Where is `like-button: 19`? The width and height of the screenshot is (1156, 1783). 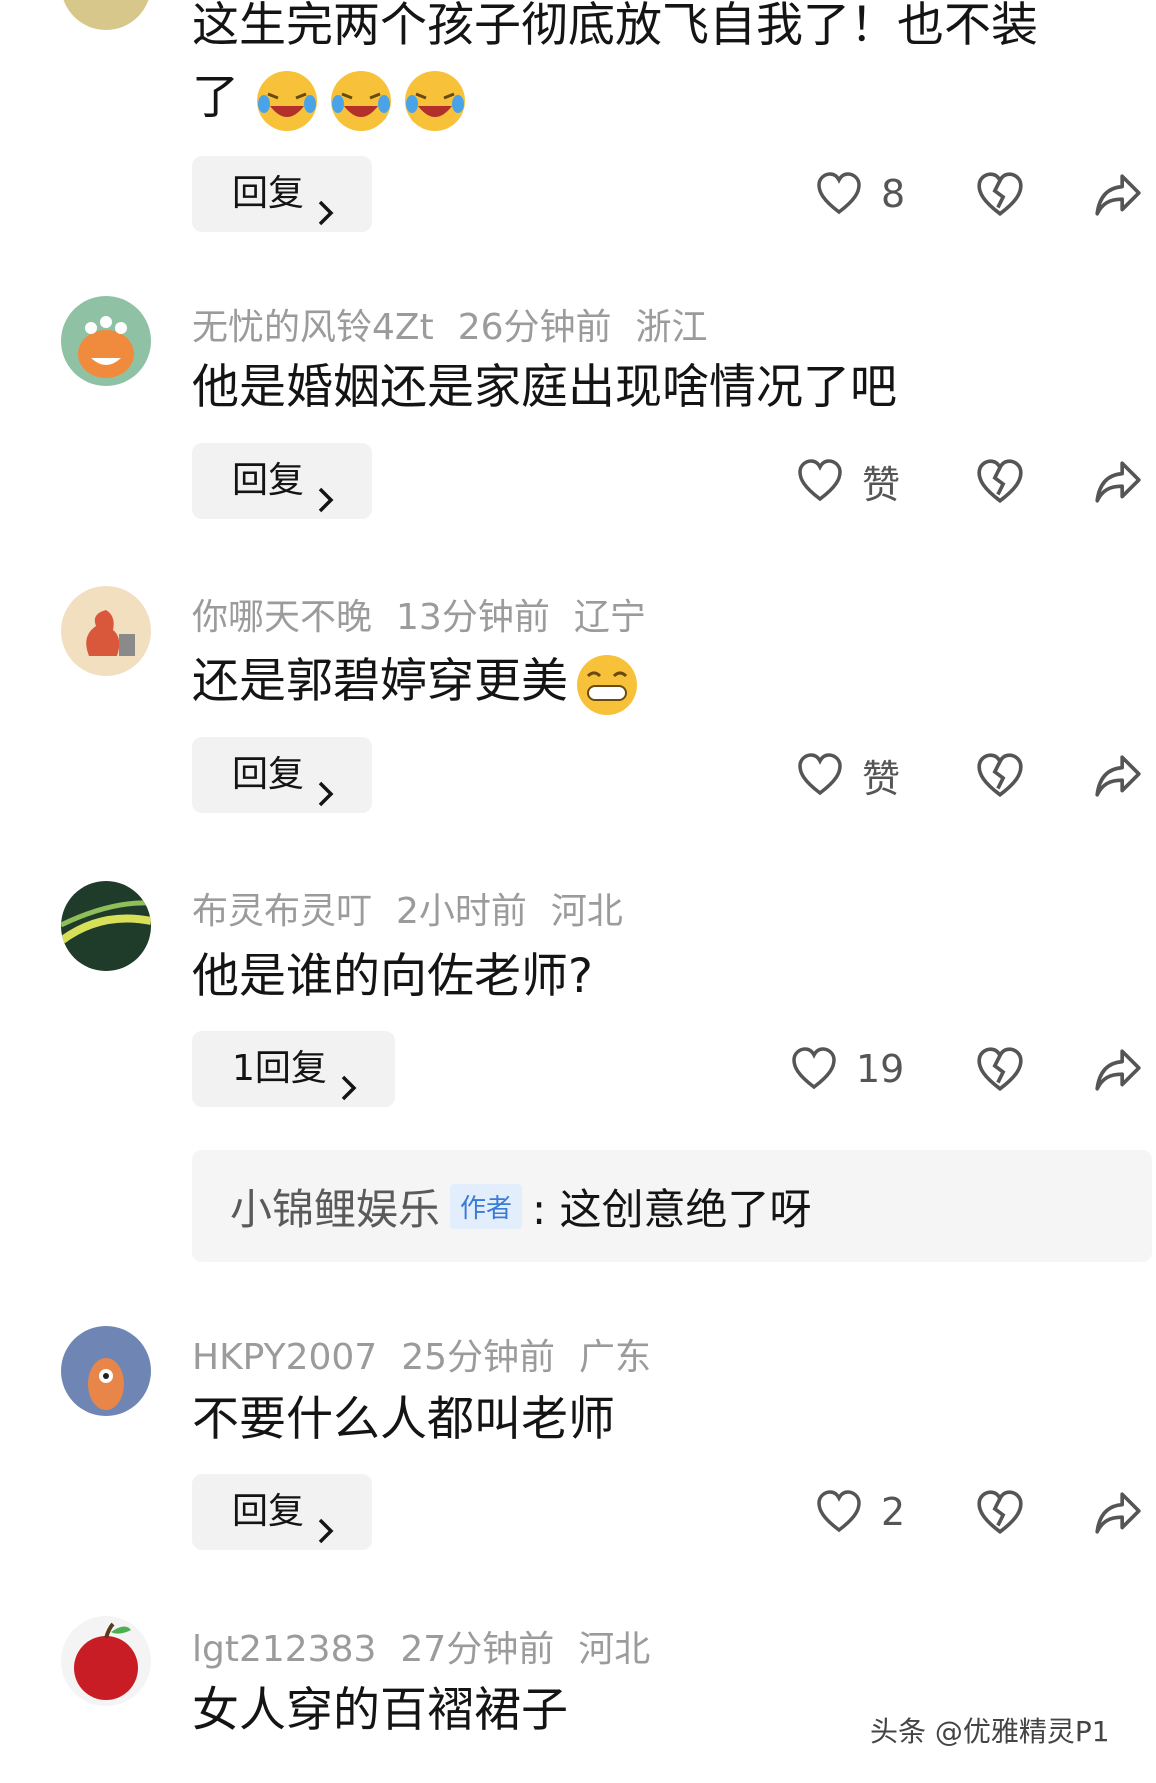
like-button: 19 is located at coordinates (847, 1069).